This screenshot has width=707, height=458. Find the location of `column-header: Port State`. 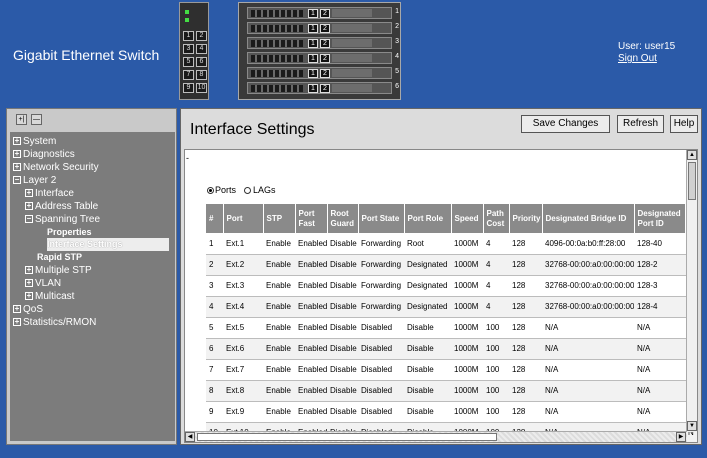

column-header: Port State is located at coordinates (381, 218).